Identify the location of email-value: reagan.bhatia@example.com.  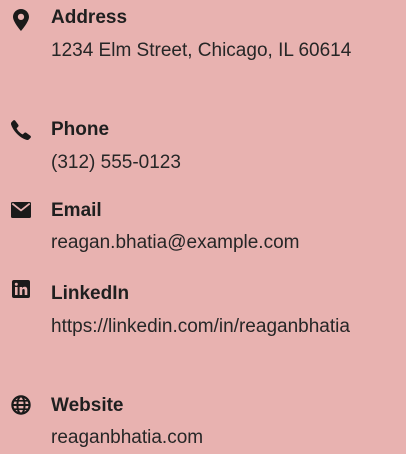
(175, 242).